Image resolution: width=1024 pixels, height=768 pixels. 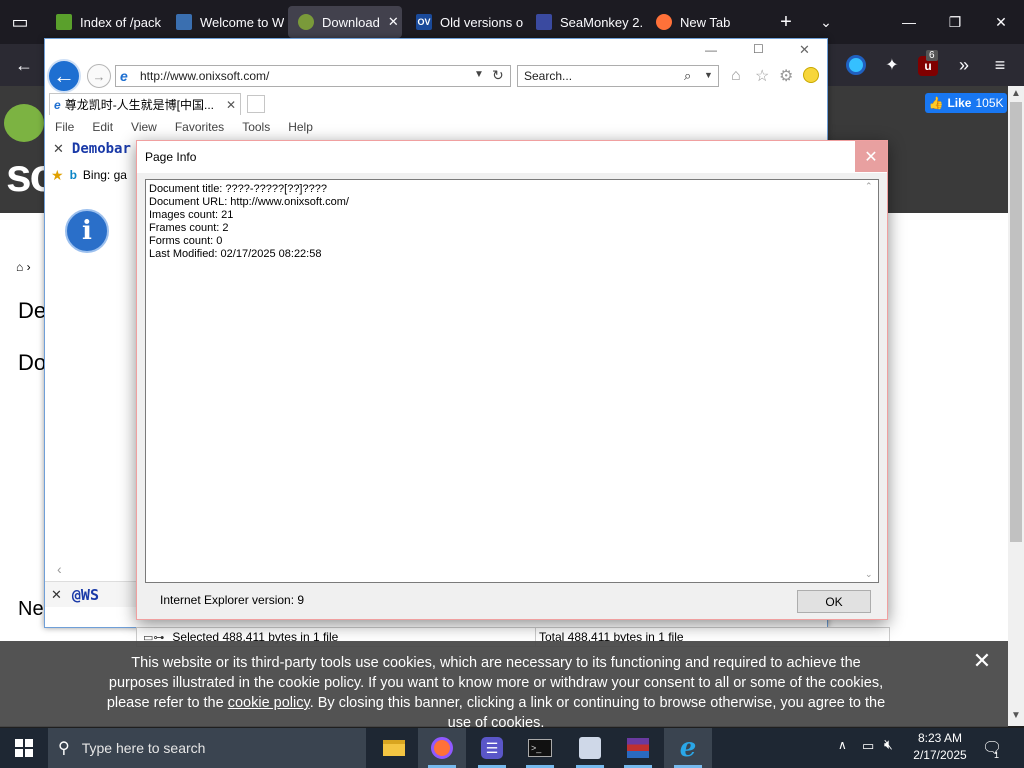 I want to click on tab-label: Index of /pack, so click(x=120, y=22).